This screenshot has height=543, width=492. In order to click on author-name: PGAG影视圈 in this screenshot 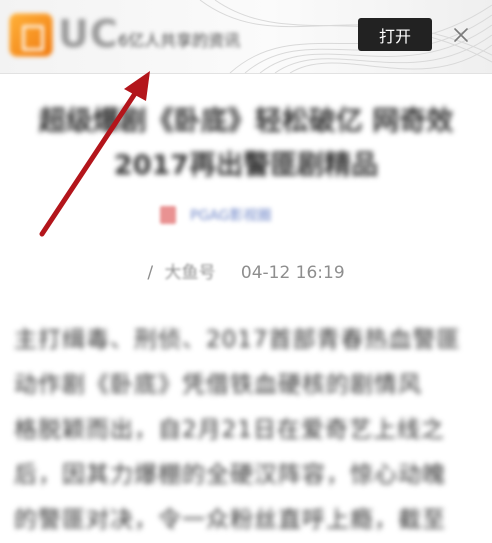, I will do `click(230, 215)`.